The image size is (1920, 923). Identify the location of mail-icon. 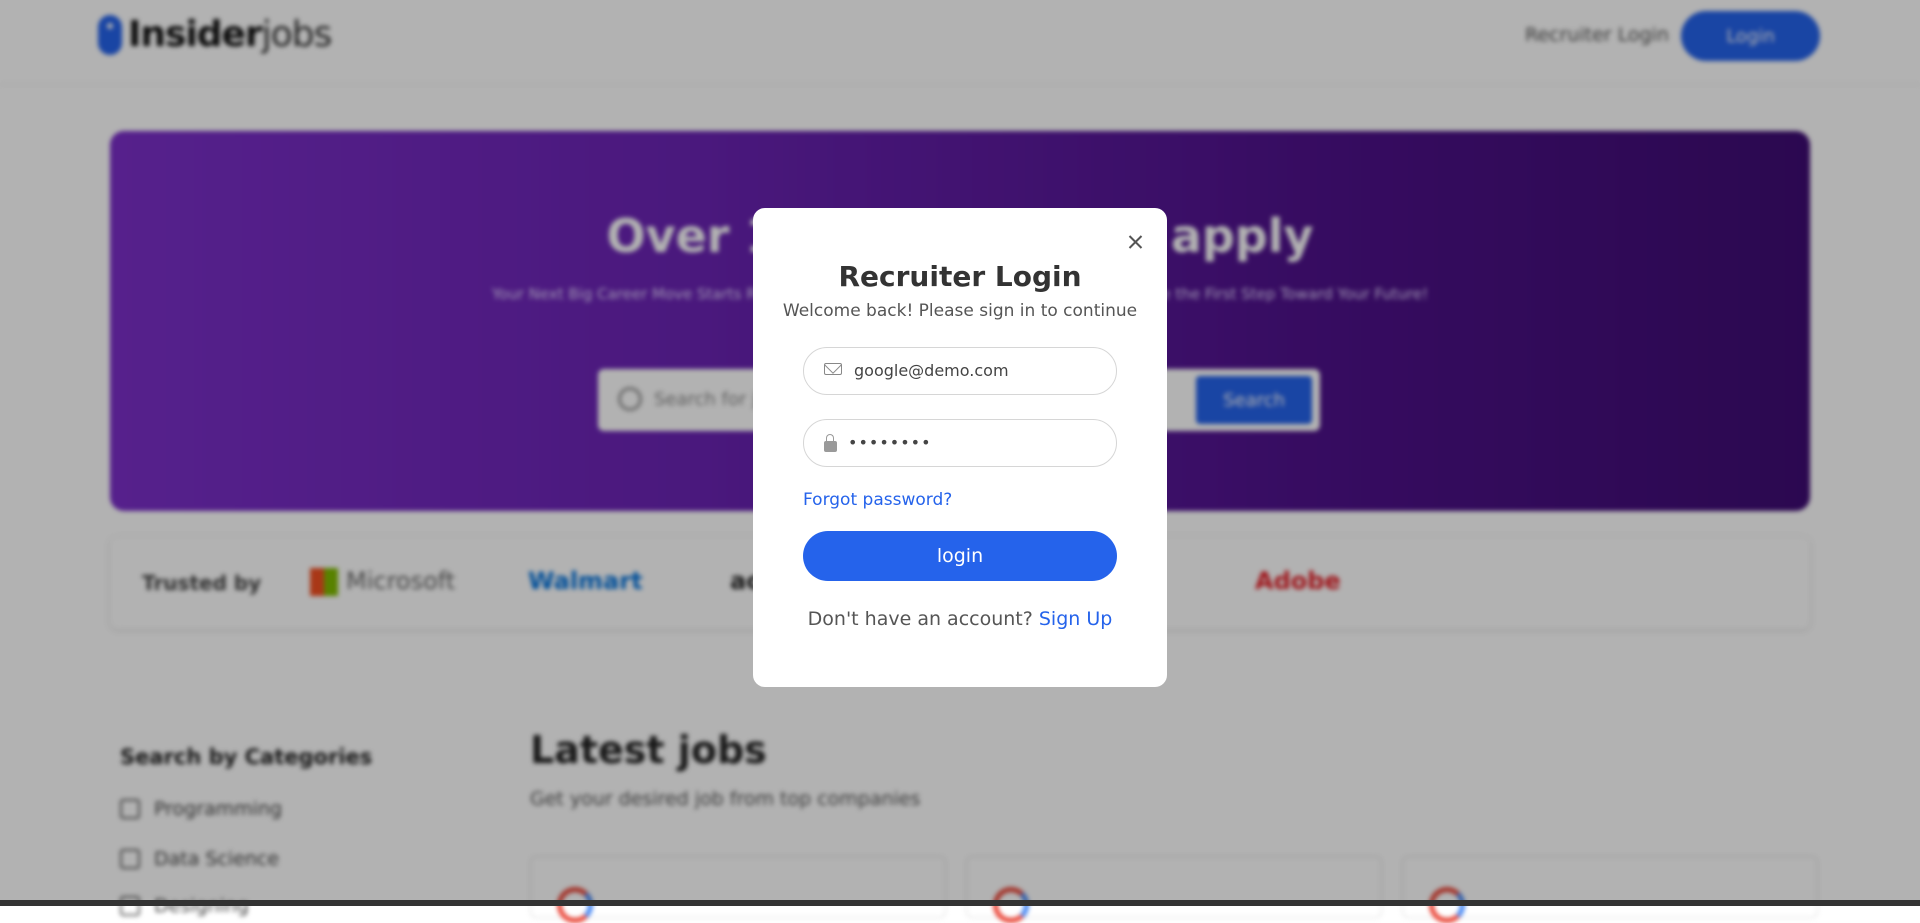
(833, 369).